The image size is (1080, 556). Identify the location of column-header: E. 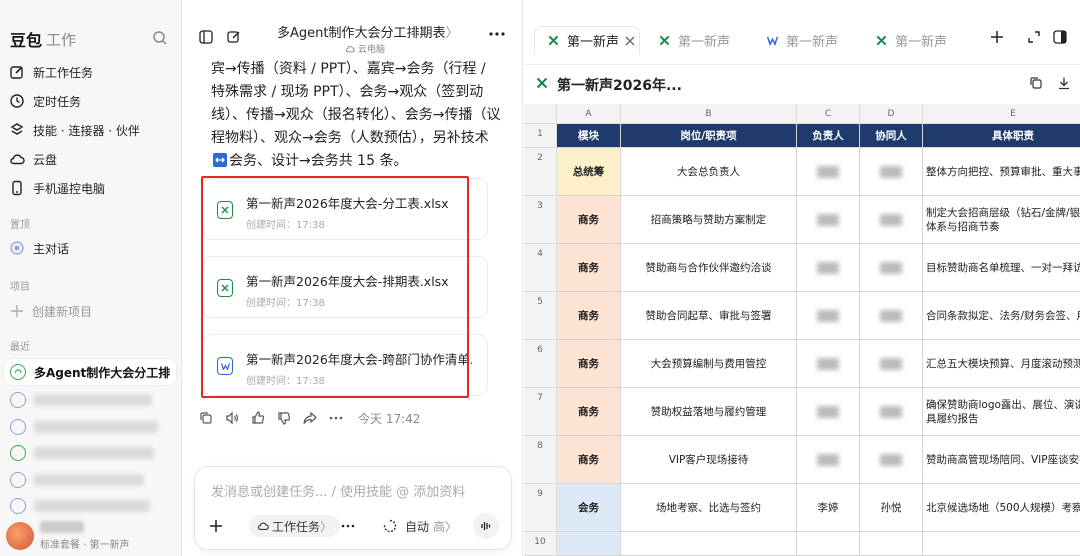
(1001, 114).